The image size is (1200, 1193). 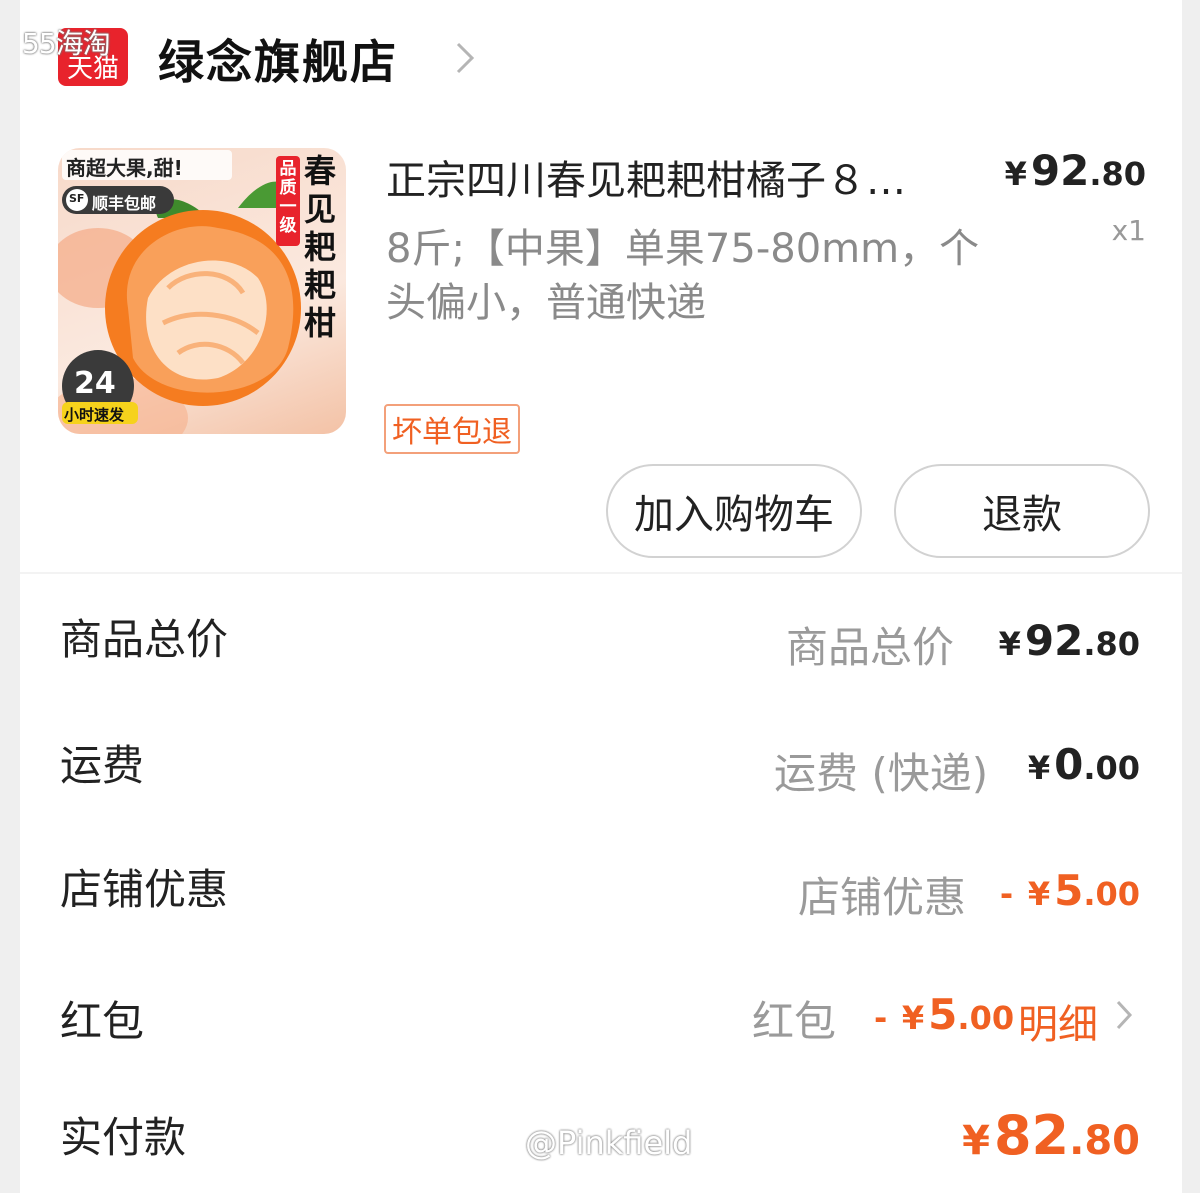 I want to click on divider, so click(x=601, y=573).